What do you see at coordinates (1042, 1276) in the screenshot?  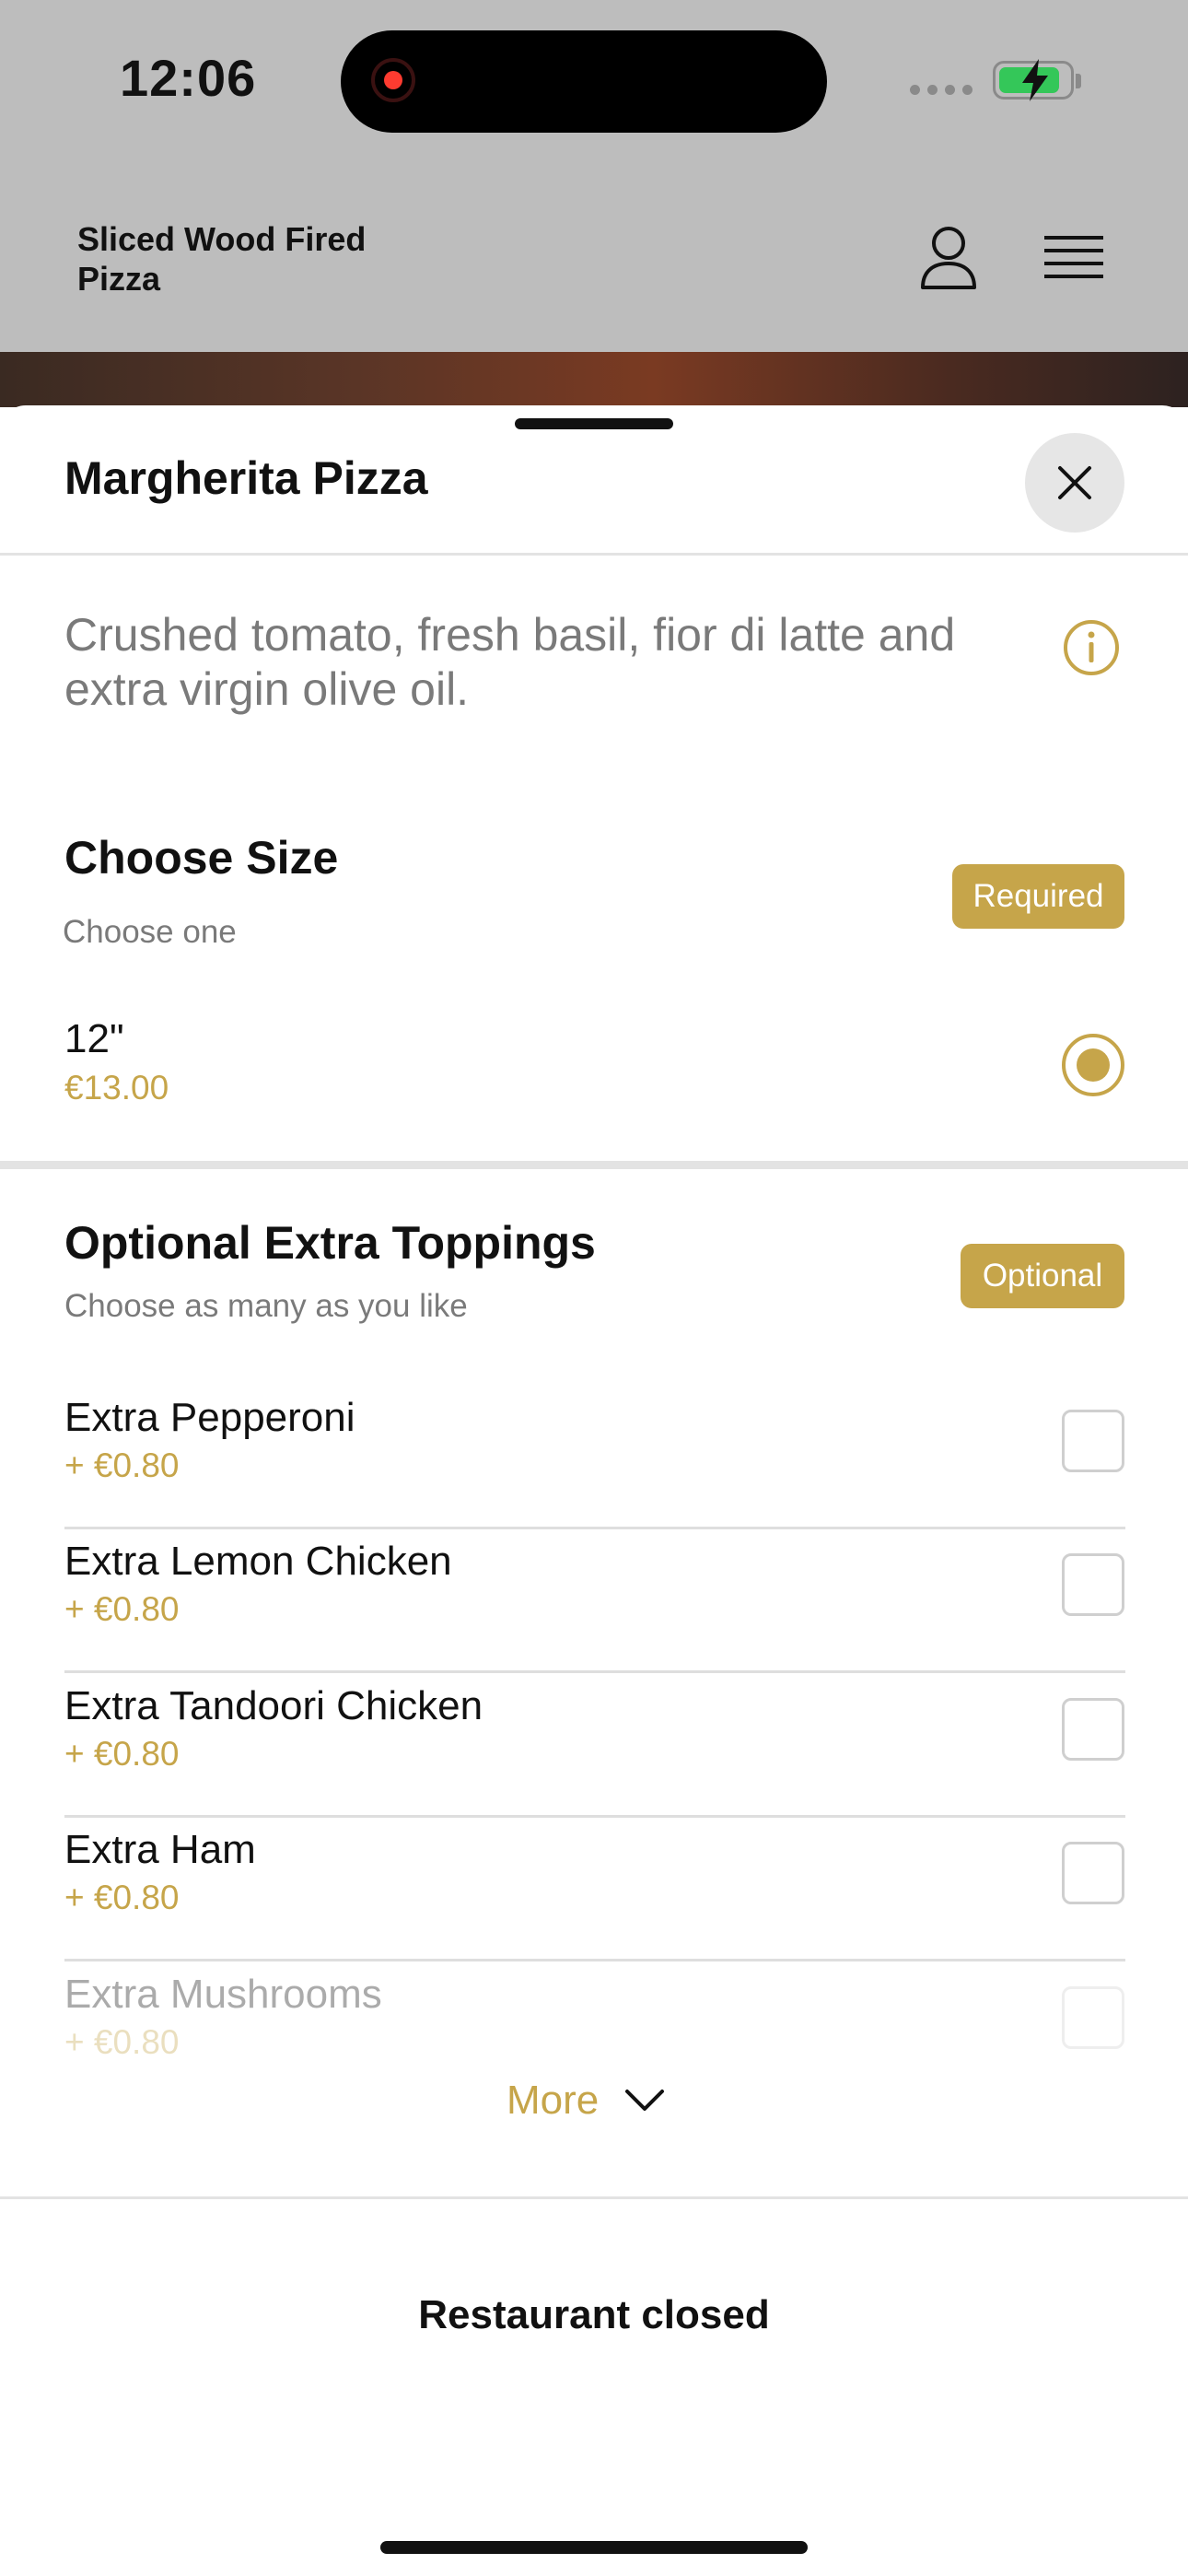 I see `optional-badge: Optional` at bounding box center [1042, 1276].